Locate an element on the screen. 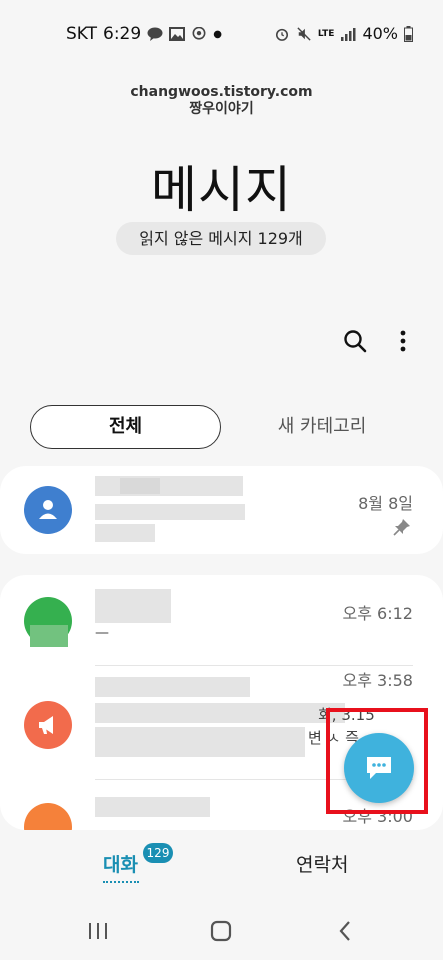 Image resolution: width=443 pixels, height=960 pixels. more-vertical-icon is located at coordinates (403, 341).